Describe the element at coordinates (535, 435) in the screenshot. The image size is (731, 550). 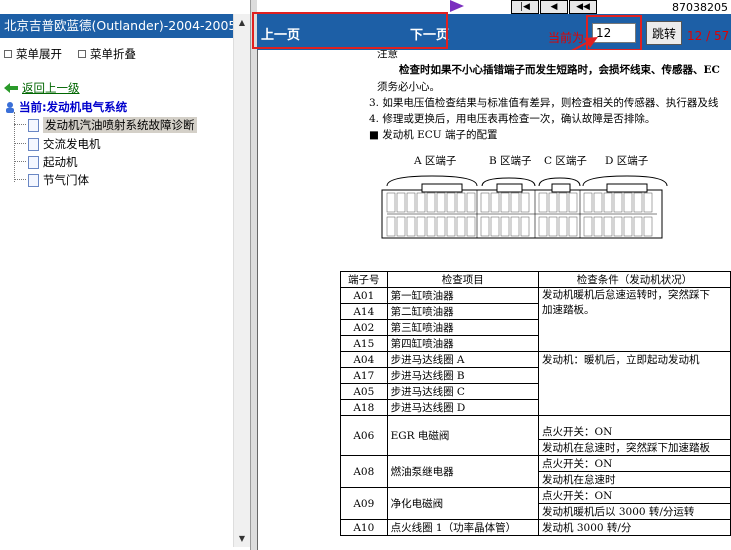
I see `table-row: A06 EGR 电磁阀` at that location.